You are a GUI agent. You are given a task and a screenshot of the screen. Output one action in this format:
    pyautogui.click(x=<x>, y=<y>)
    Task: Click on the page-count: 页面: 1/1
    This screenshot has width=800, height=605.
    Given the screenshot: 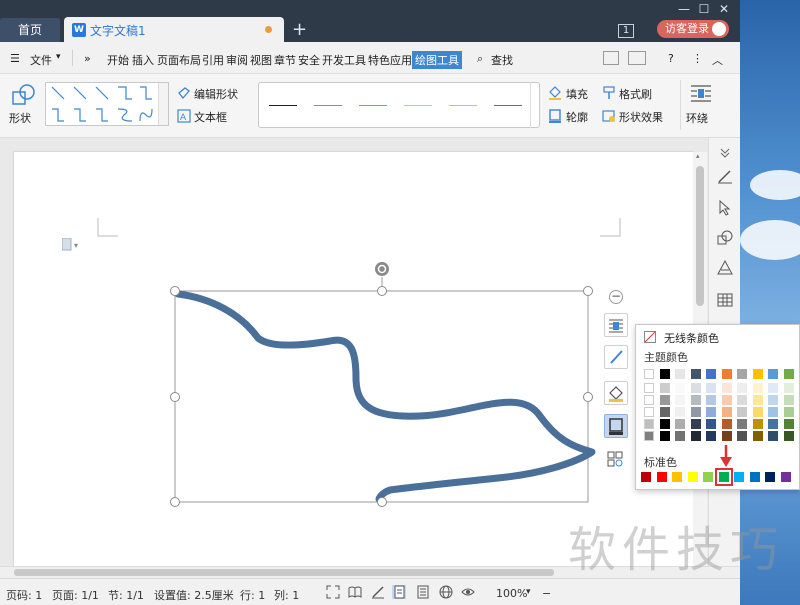 What is the action you would take?
    pyautogui.click(x=75, y=595)
    